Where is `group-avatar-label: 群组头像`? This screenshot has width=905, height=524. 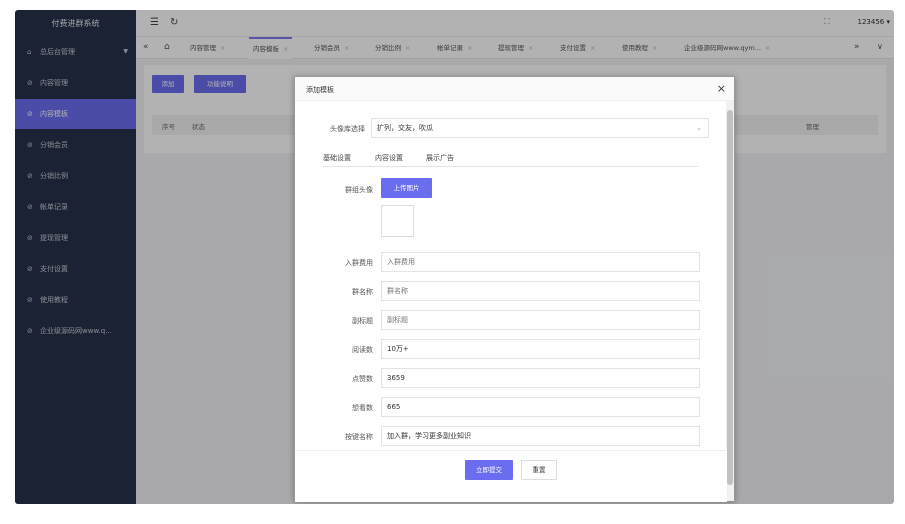 group-avatar-label: 群组头像 is located at coordinates (359, 190).